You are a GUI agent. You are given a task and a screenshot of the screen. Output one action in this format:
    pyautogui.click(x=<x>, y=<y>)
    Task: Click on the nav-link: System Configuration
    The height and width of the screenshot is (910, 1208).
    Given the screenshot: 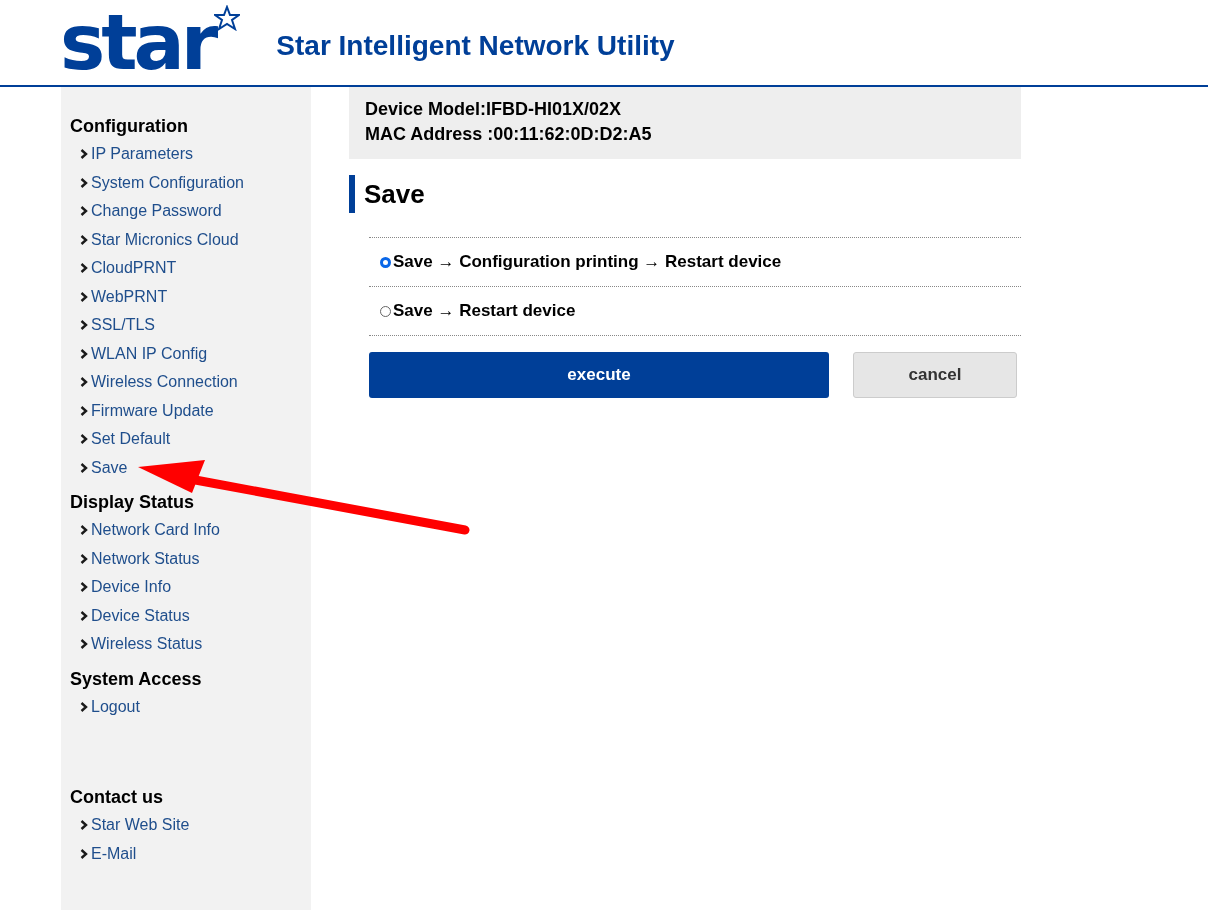 What is the action you would take?
    pyautogui.click(x=195, y=182)
    